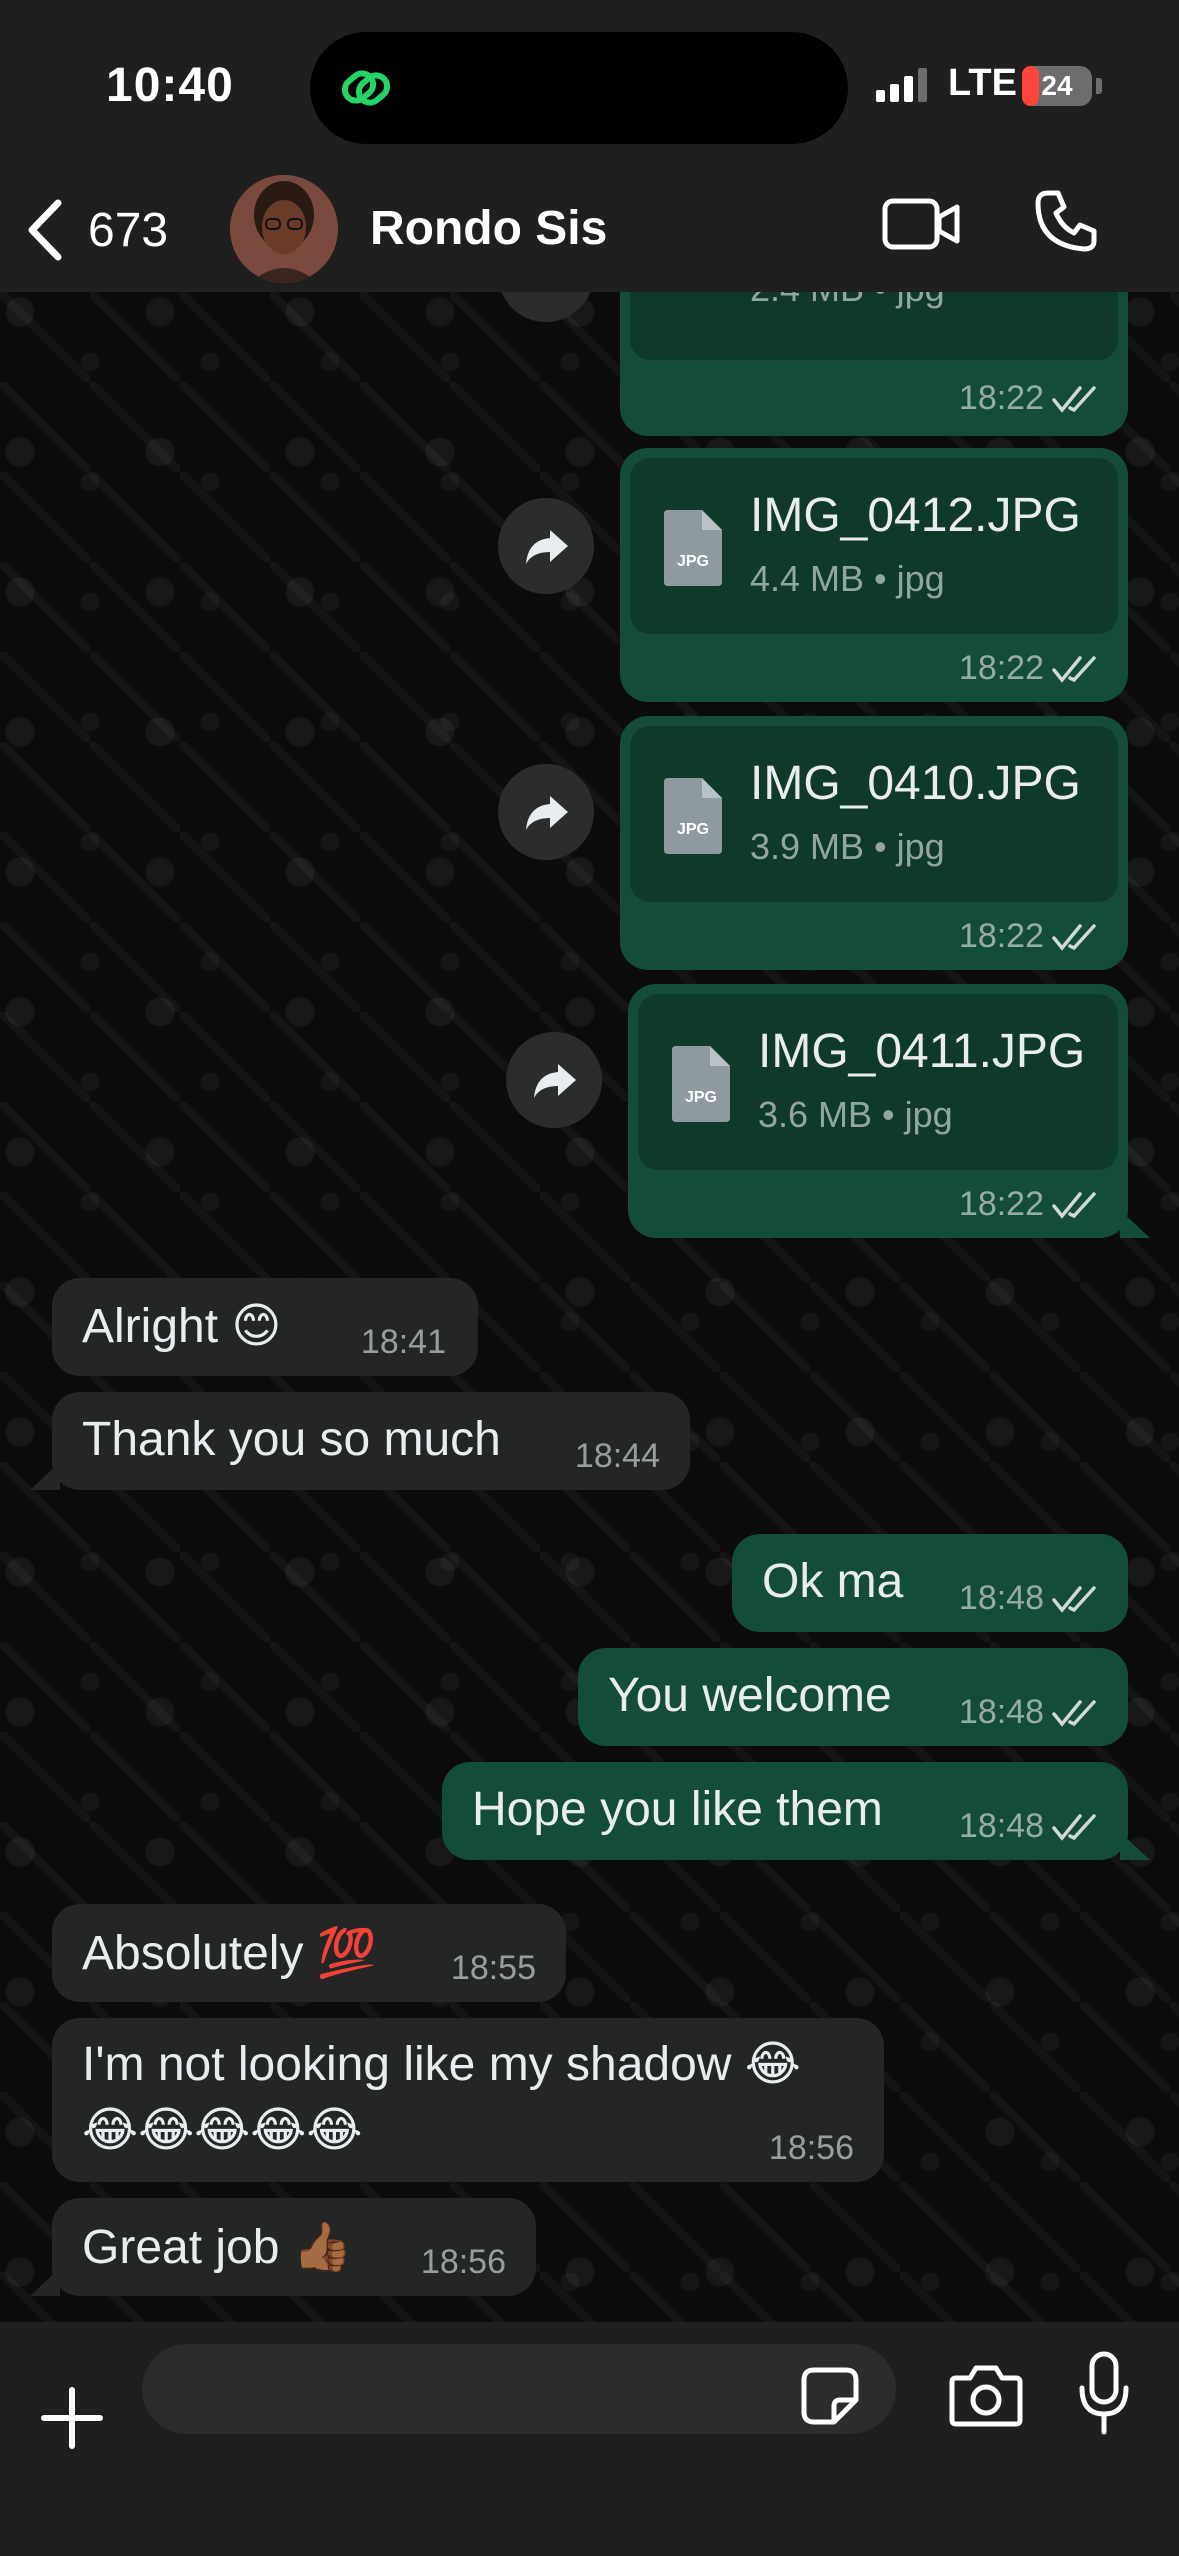 This screenshot has height=2556, width=1179. Describe the element at coordinates (617, 1456) in the screenshot. I see `message-time: 18:44` at that location.